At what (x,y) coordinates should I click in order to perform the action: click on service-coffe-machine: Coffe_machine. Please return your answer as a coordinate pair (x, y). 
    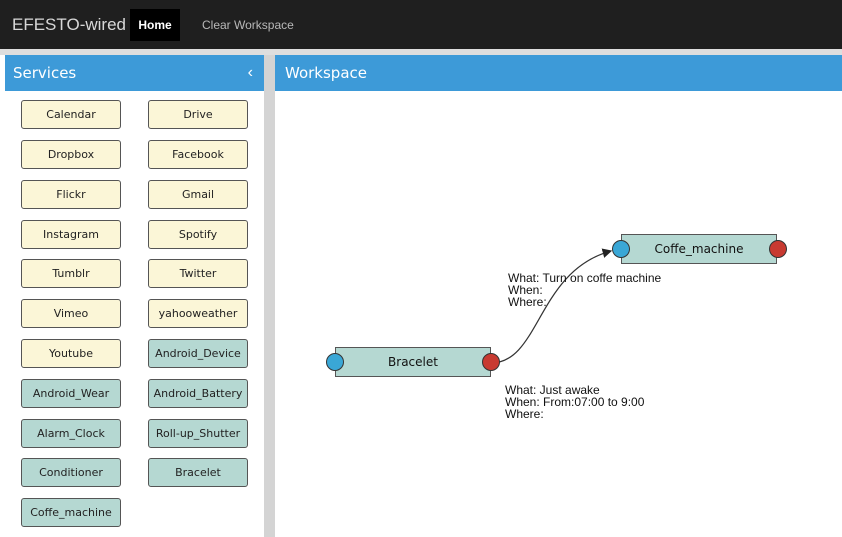
    Looking at the image, I should click on (71, 512).